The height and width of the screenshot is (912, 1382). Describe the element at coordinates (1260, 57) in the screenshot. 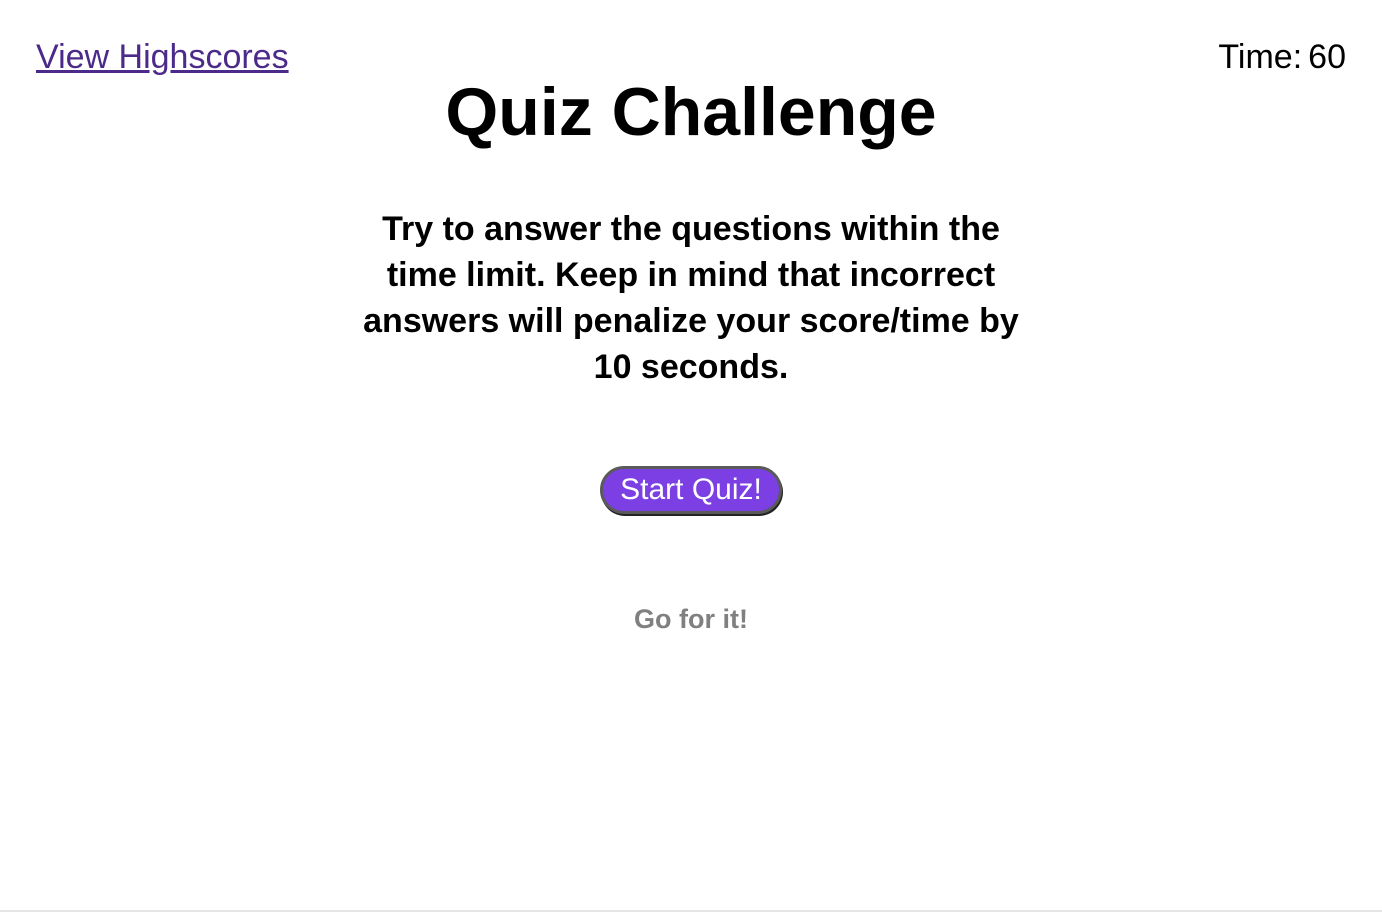

I see `timer-label: Time:` at that location.